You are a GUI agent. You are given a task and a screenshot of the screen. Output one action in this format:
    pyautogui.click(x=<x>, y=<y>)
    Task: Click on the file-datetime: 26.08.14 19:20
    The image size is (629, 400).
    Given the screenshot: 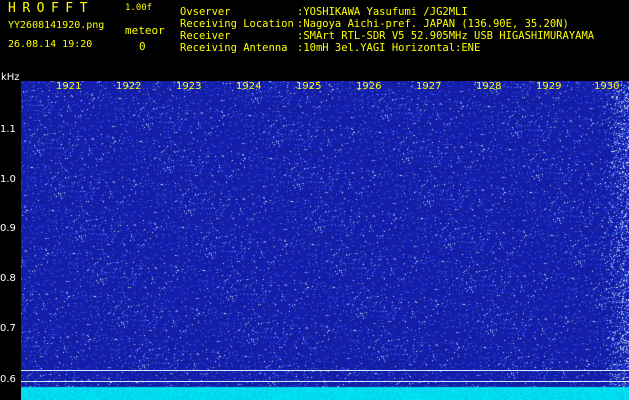 What is the action you would take?
    pyautogui.click(x=50, y=44)
    